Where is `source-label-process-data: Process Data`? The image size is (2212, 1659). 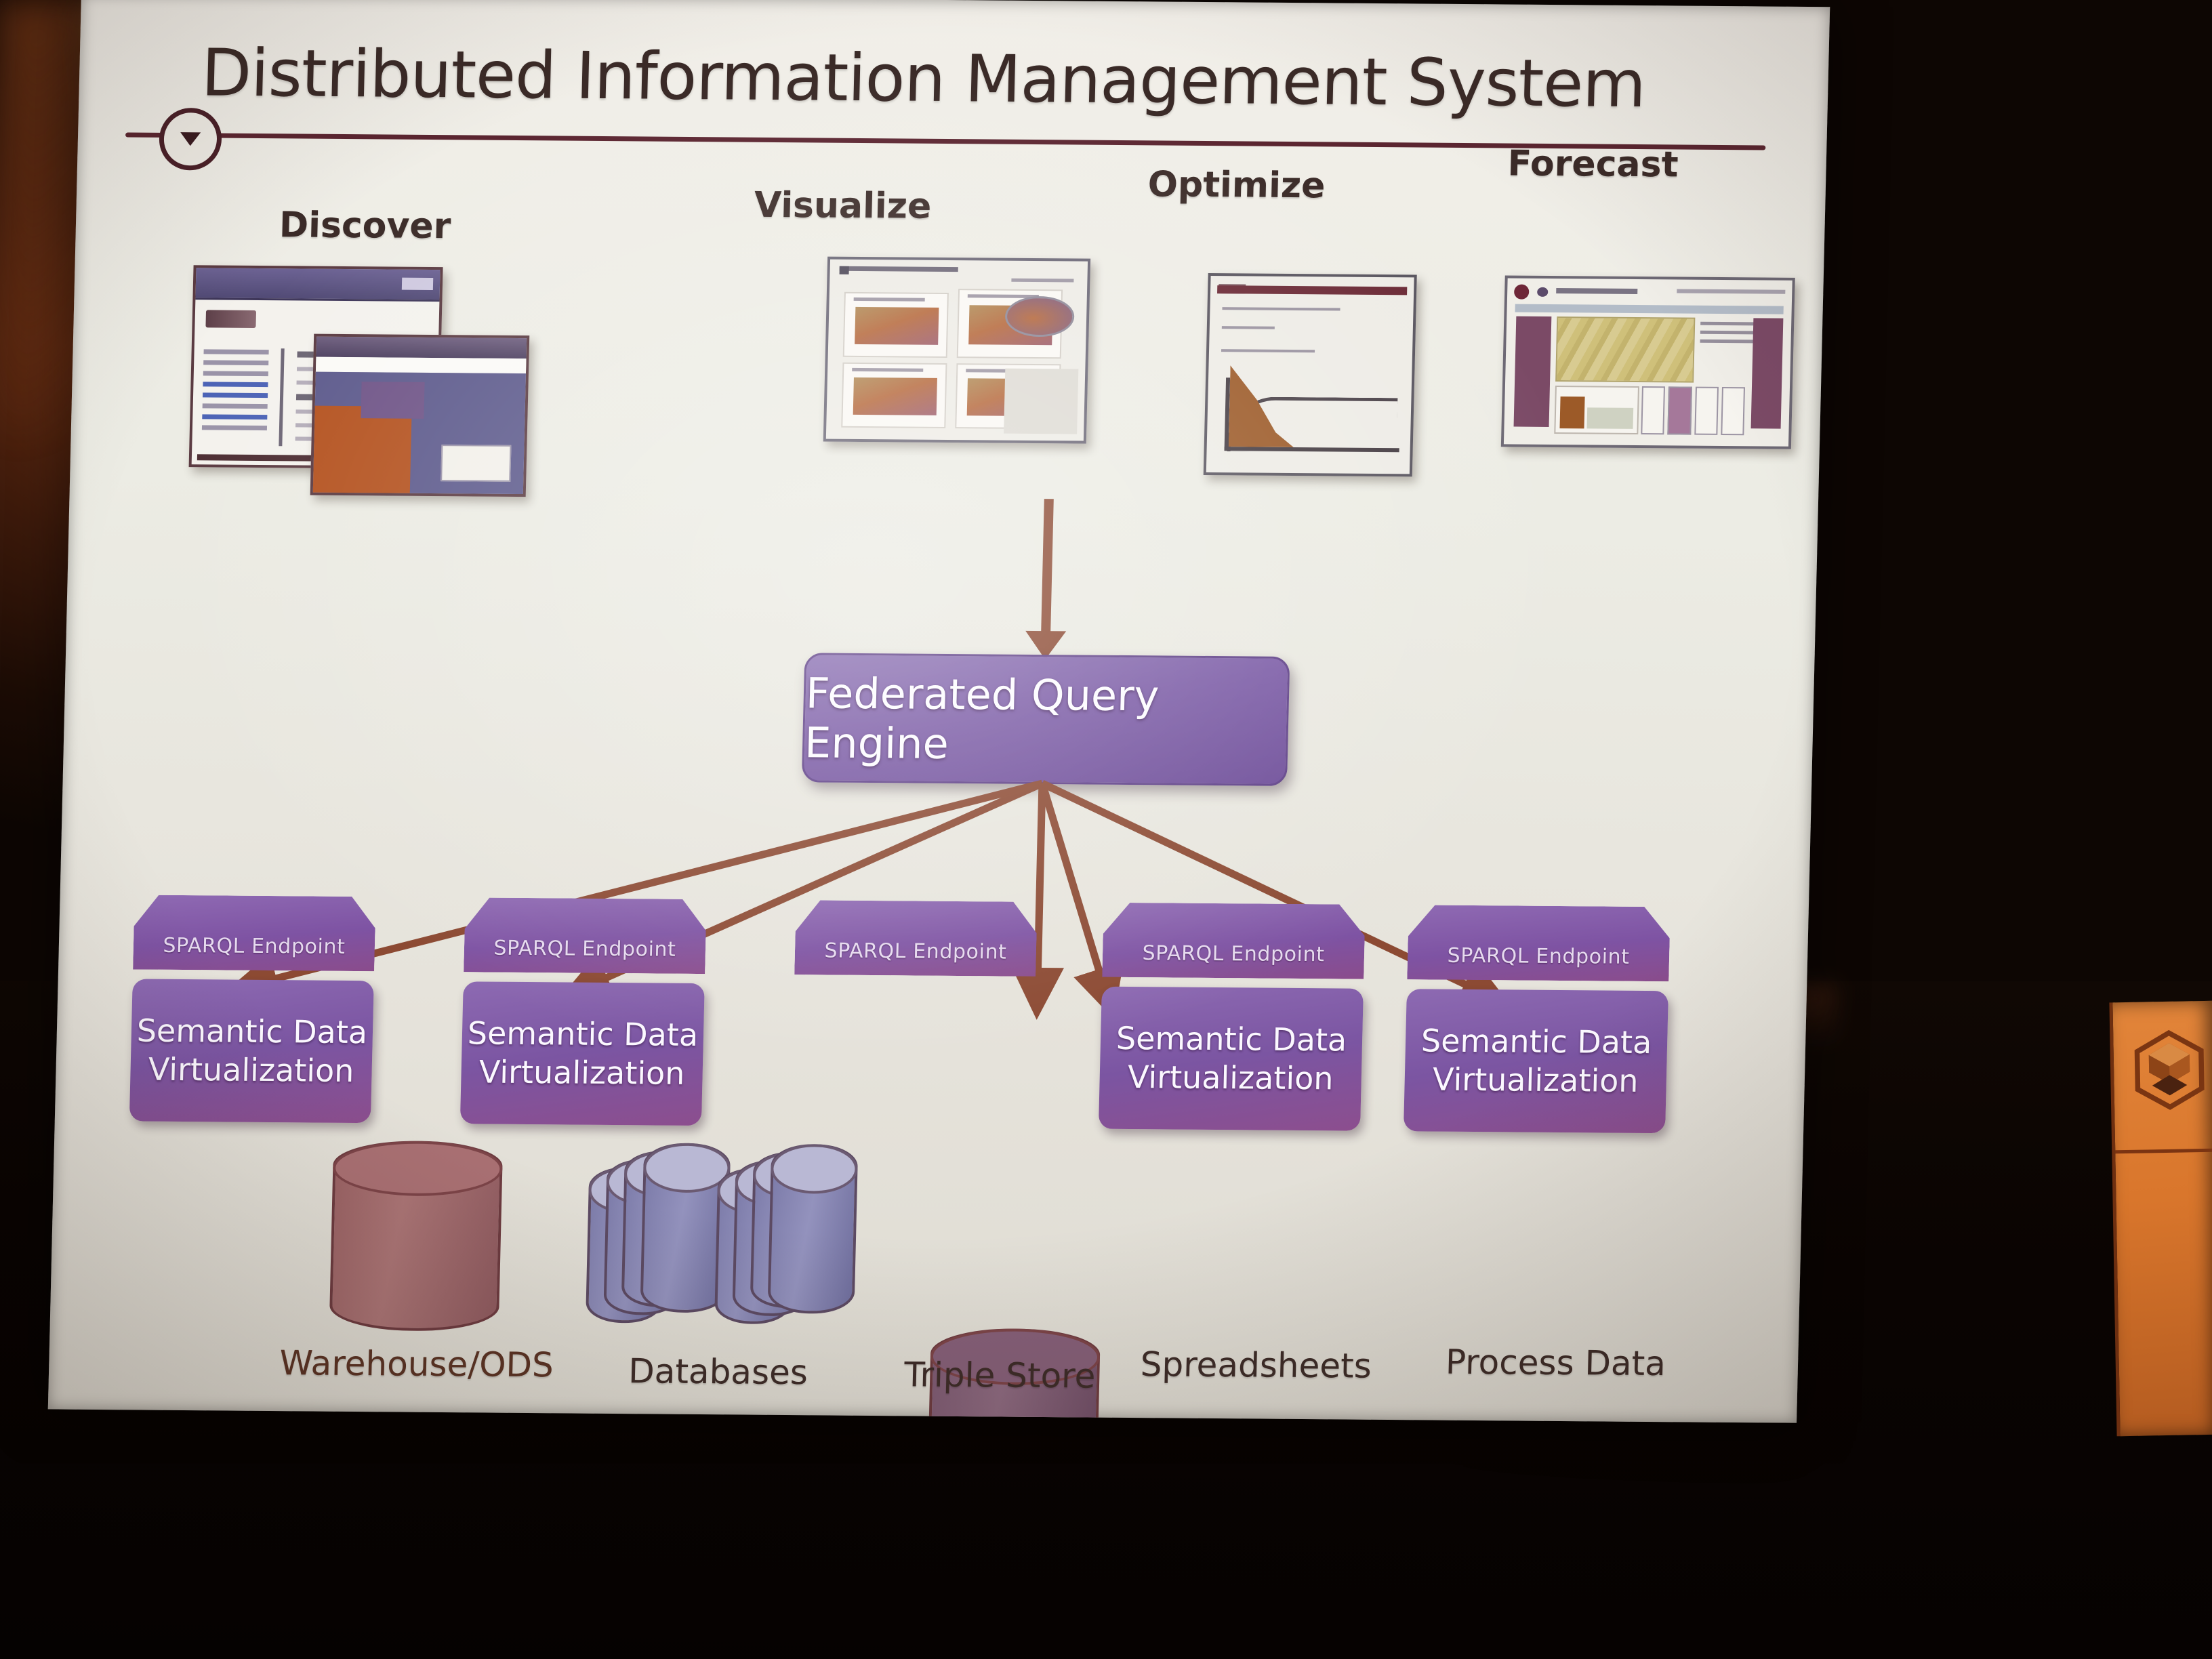
source-label-process-data: Process Data is located at coordinates (1555, 1363).